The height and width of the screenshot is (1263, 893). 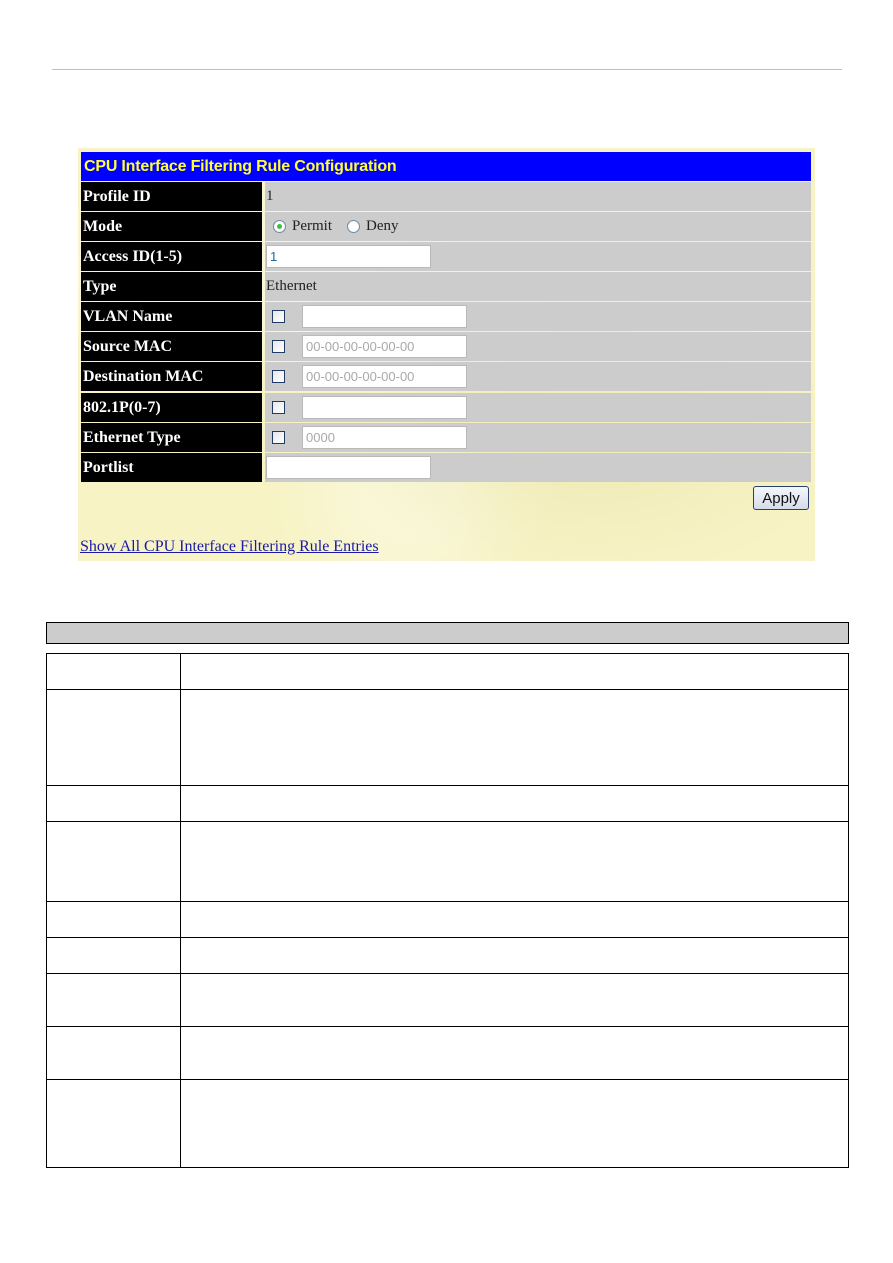 What do you see at coordinates (447, 633) in the screenshot?
I see `description-table-header` at bounding box center [447, 633].